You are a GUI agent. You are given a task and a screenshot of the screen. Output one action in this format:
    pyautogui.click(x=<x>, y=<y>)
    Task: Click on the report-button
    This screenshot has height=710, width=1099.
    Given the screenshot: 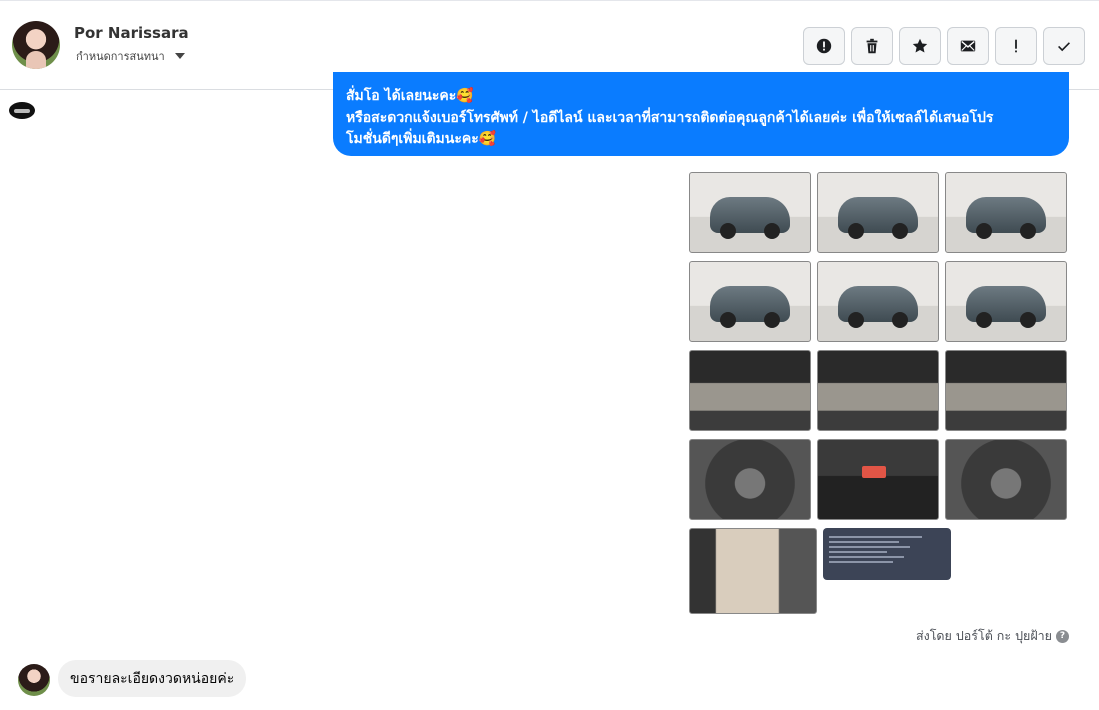 What is the action you would take?
    pyautogui.click(x=824, y=46)
    